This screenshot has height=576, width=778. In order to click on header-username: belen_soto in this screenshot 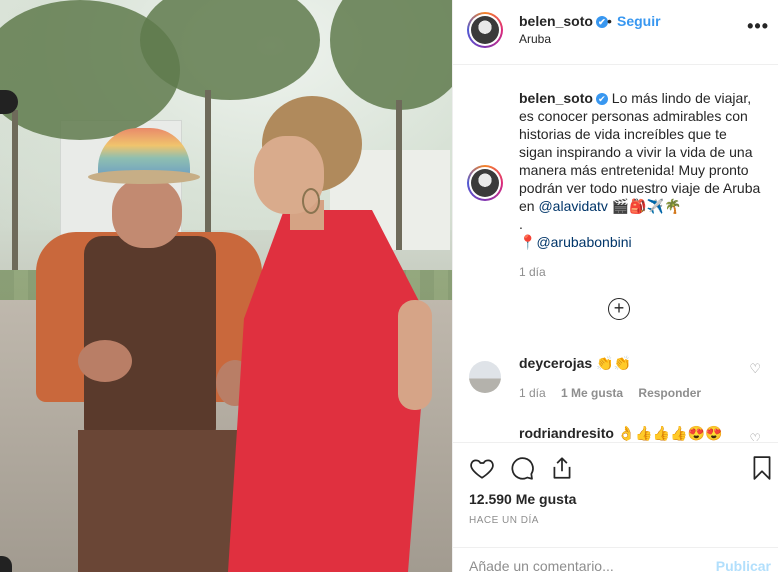, I will do `click(556, 21)`.